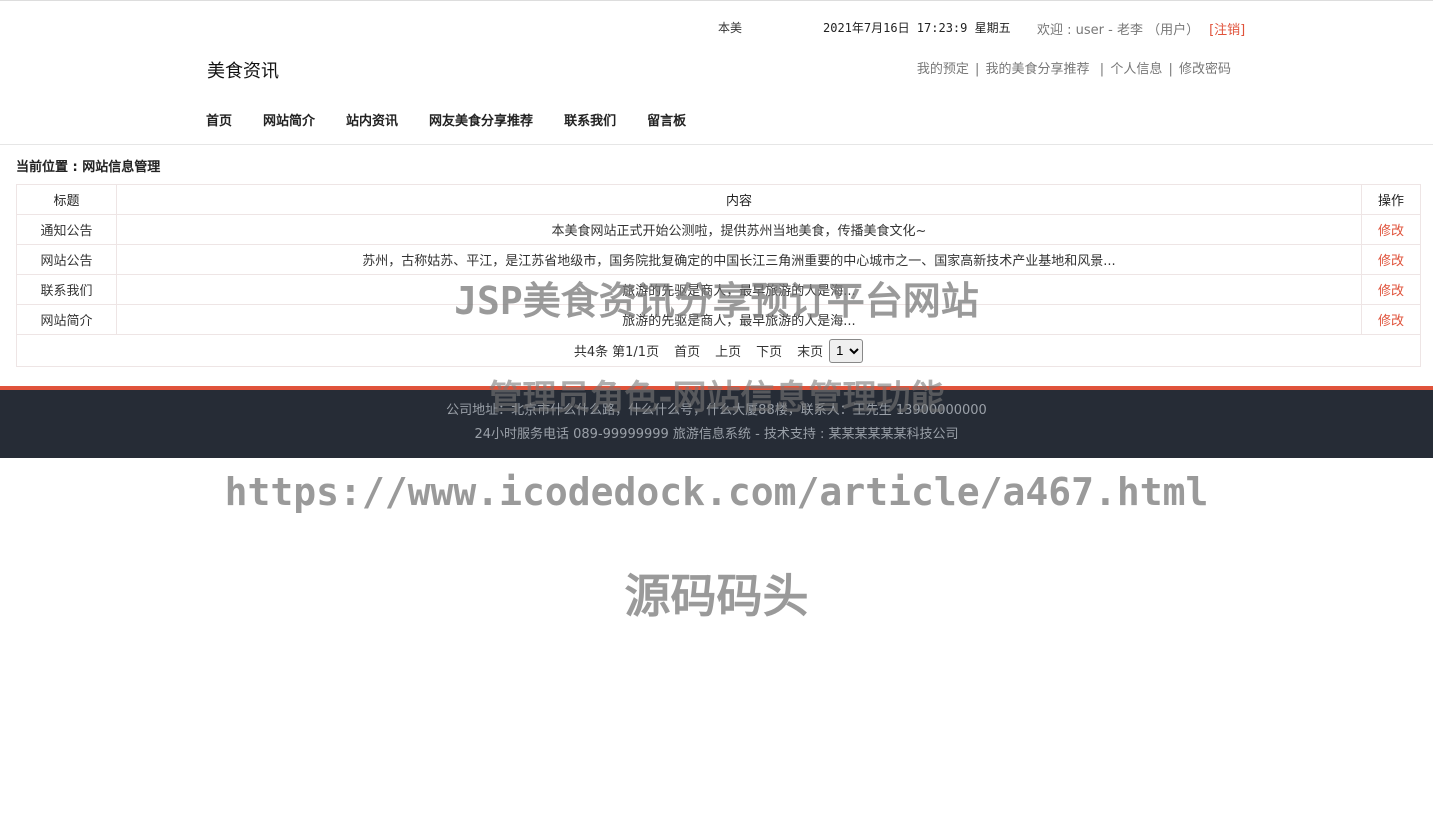 Image resolution: width=1433 pixels, height=833 pixels. What do you see at coordinates (66, 289) in the screenshot?
I see `row-title: 联系我们` at bounding box center [66, 289].